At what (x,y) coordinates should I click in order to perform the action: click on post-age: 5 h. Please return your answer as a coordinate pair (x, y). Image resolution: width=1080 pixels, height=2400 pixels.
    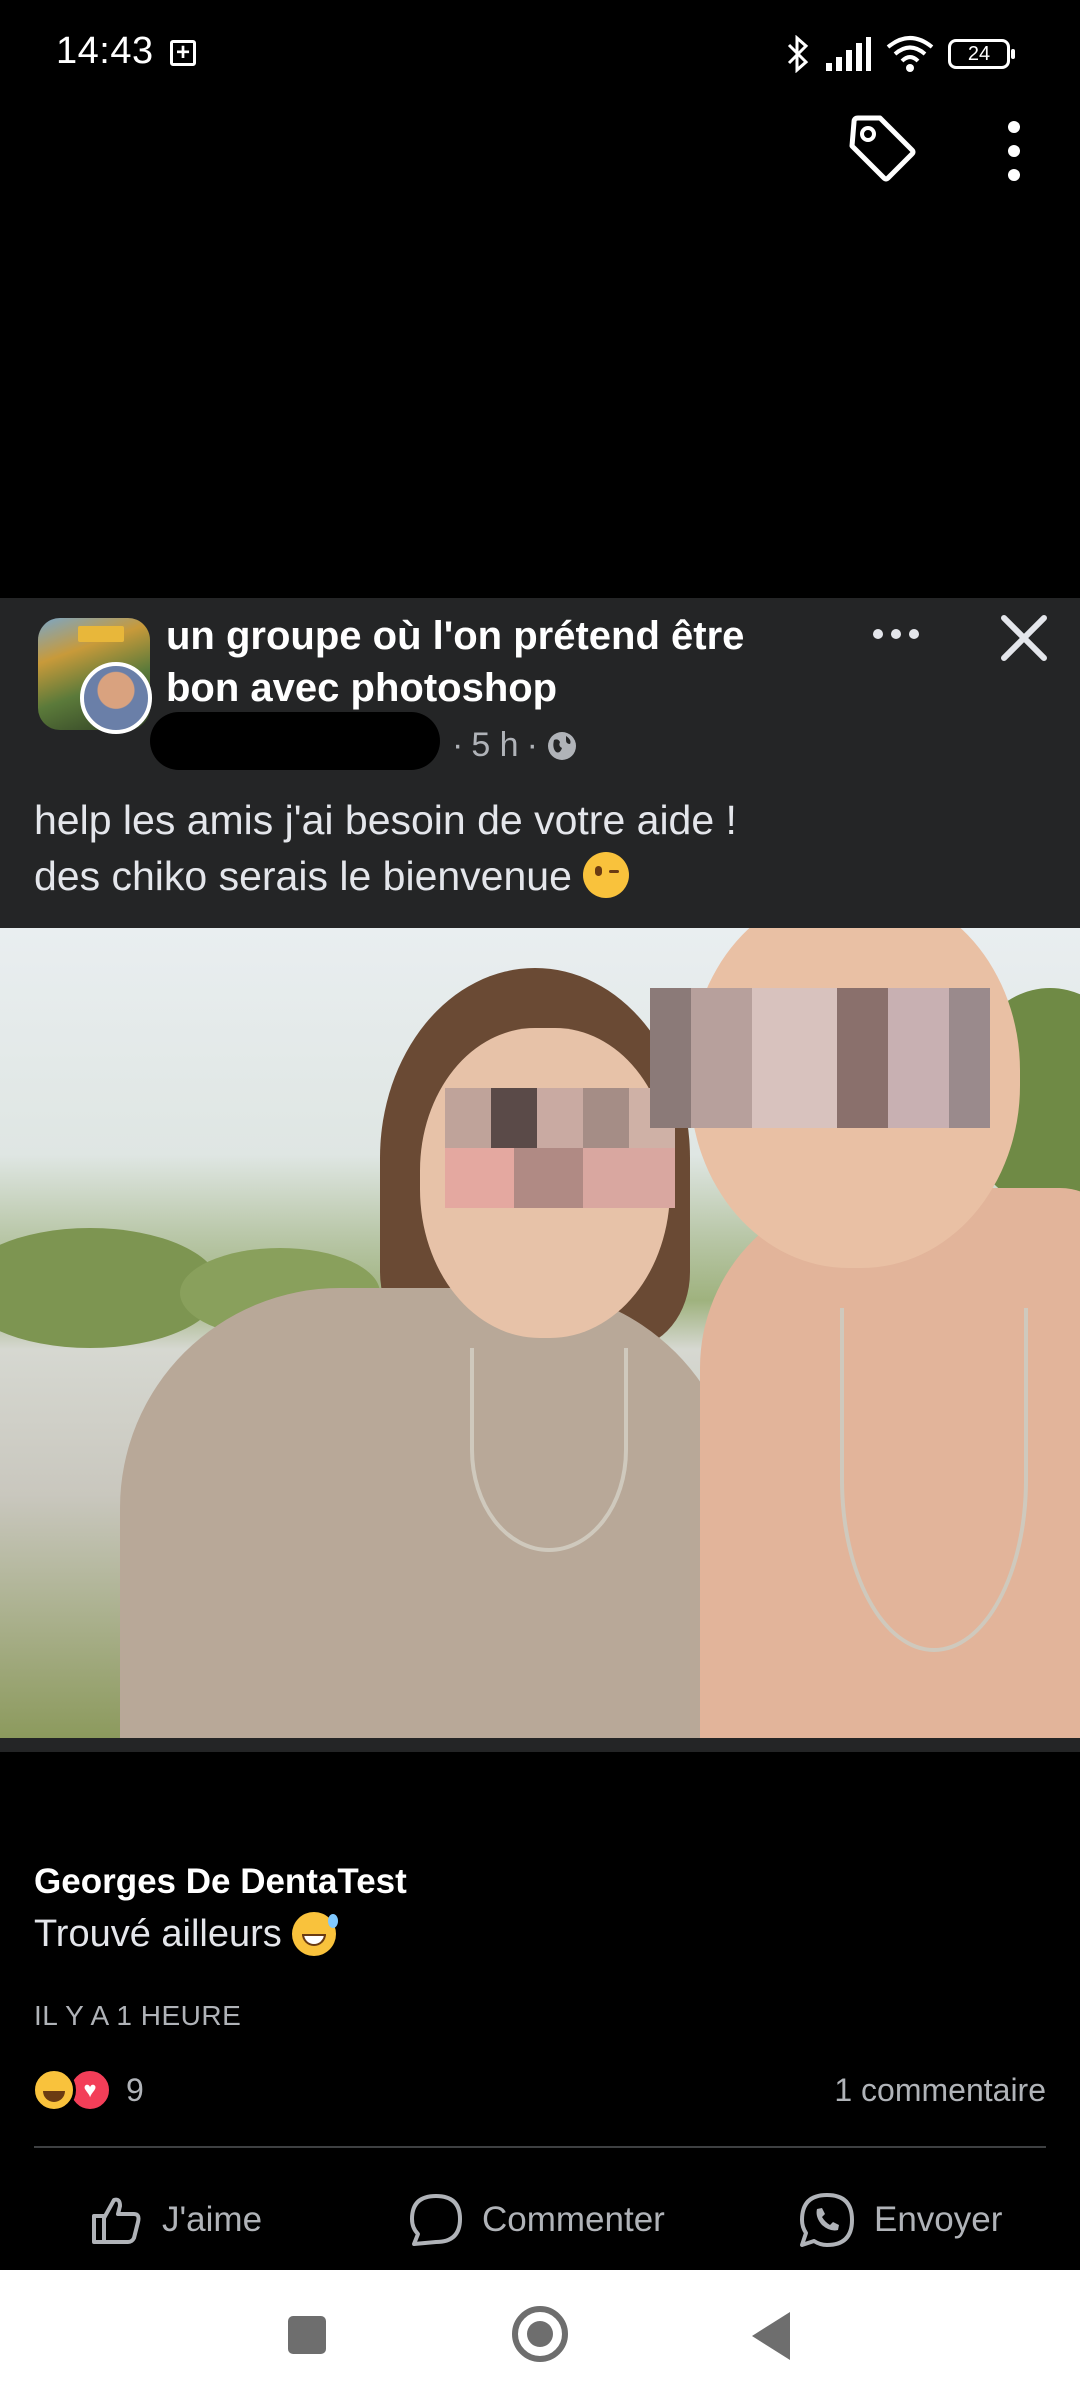
    Looking at the image, I should click on (494, 745).